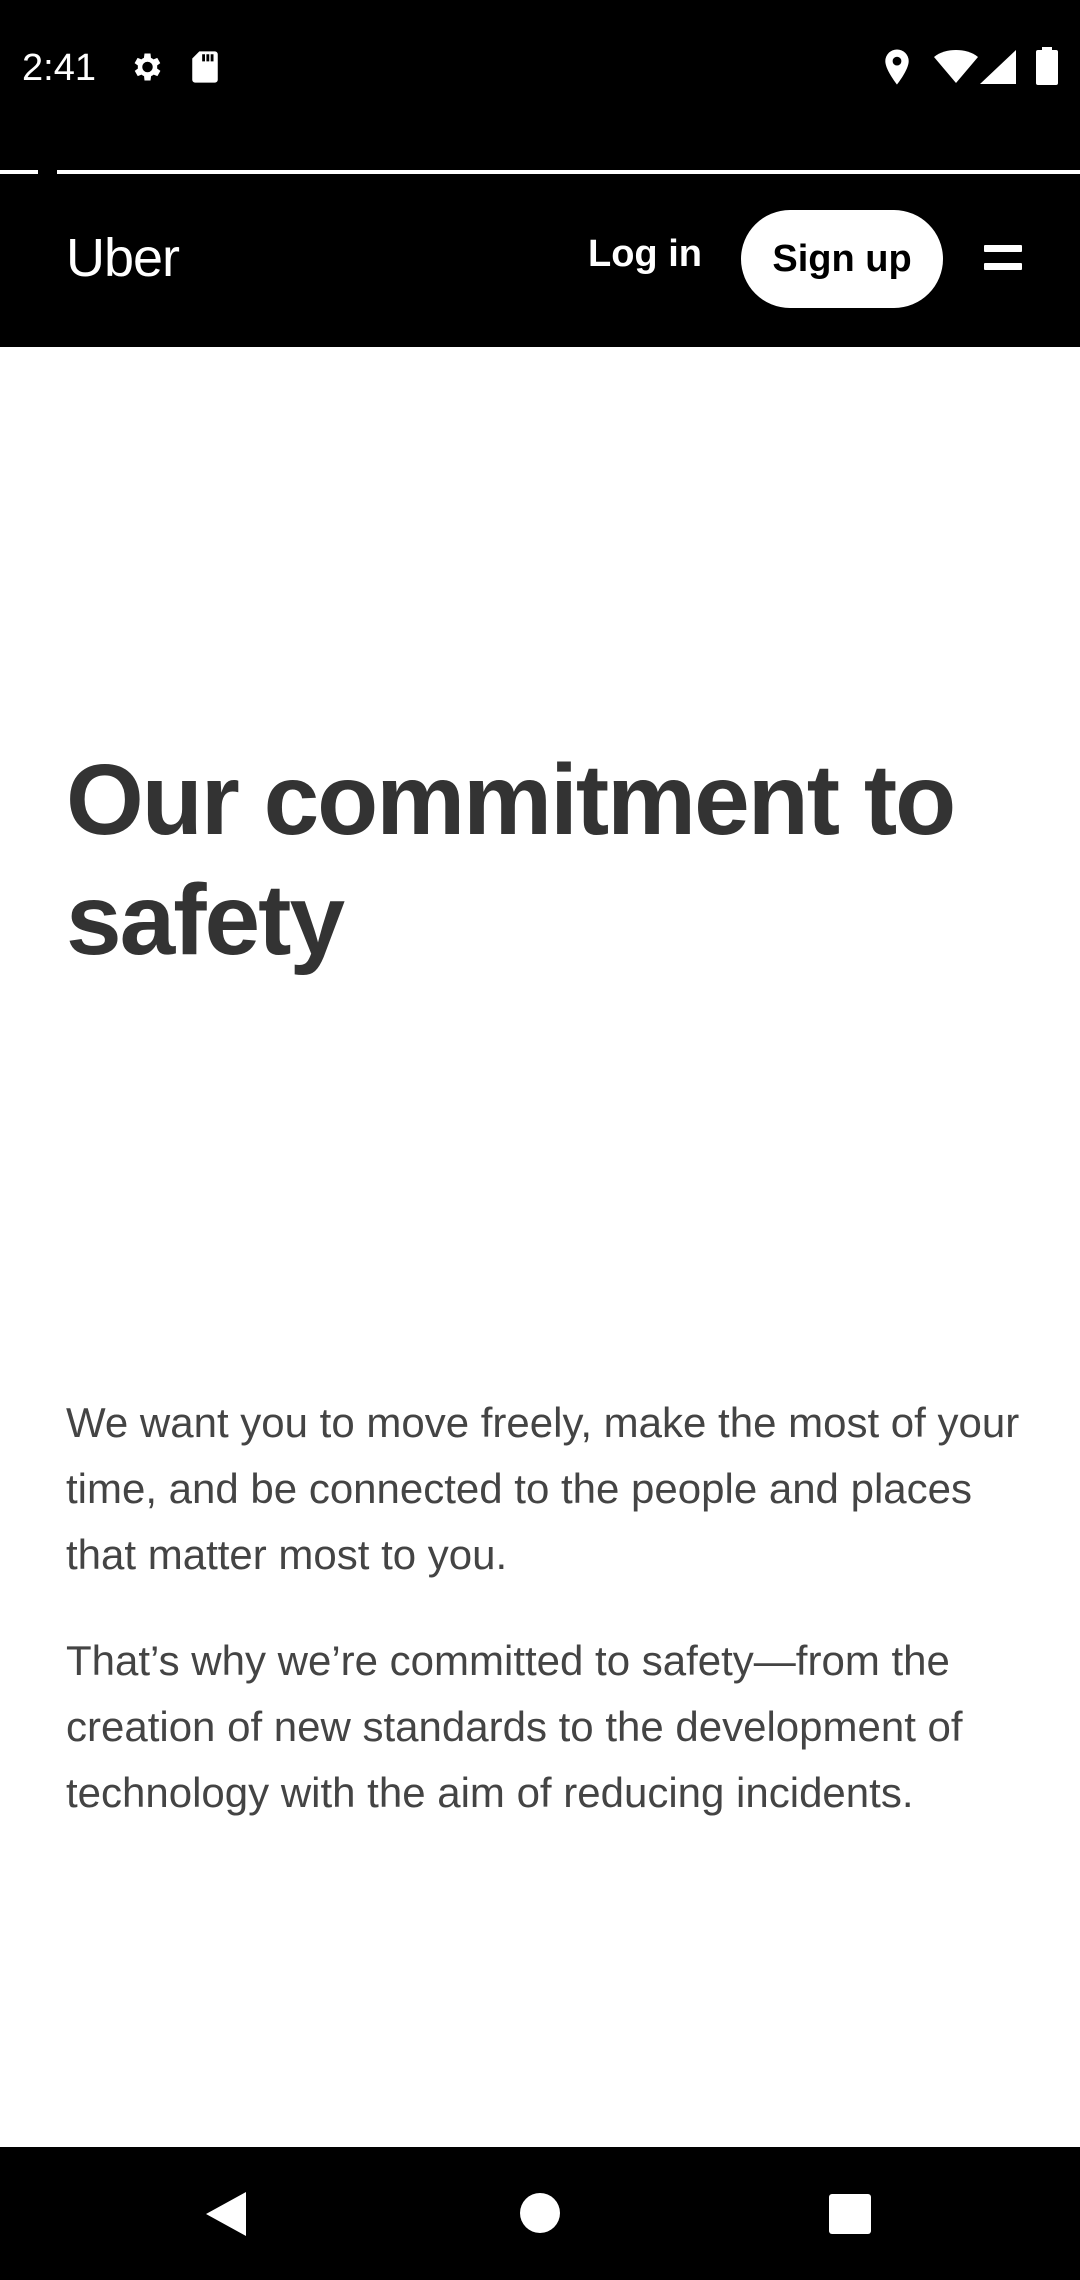 The width and height of the screenshot is (1080, 2280). What do you see at coordinates (645, 254) in the screenshot?
I see `login-link: Log in` at bounding box center [645, 254].